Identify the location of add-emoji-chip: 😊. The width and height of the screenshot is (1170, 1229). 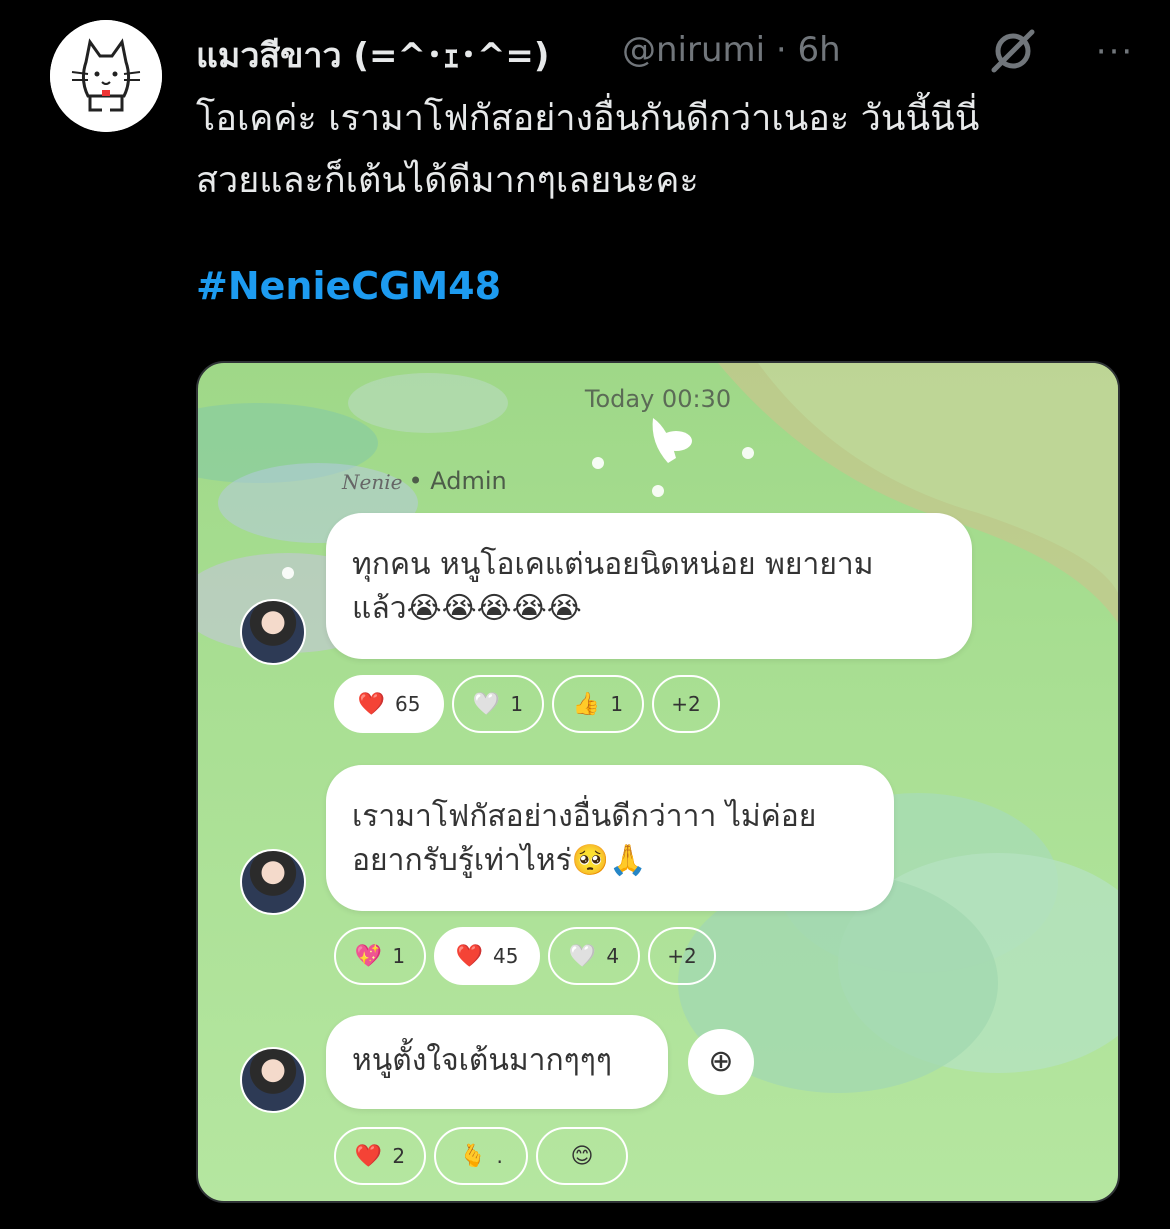
(582, 1156).